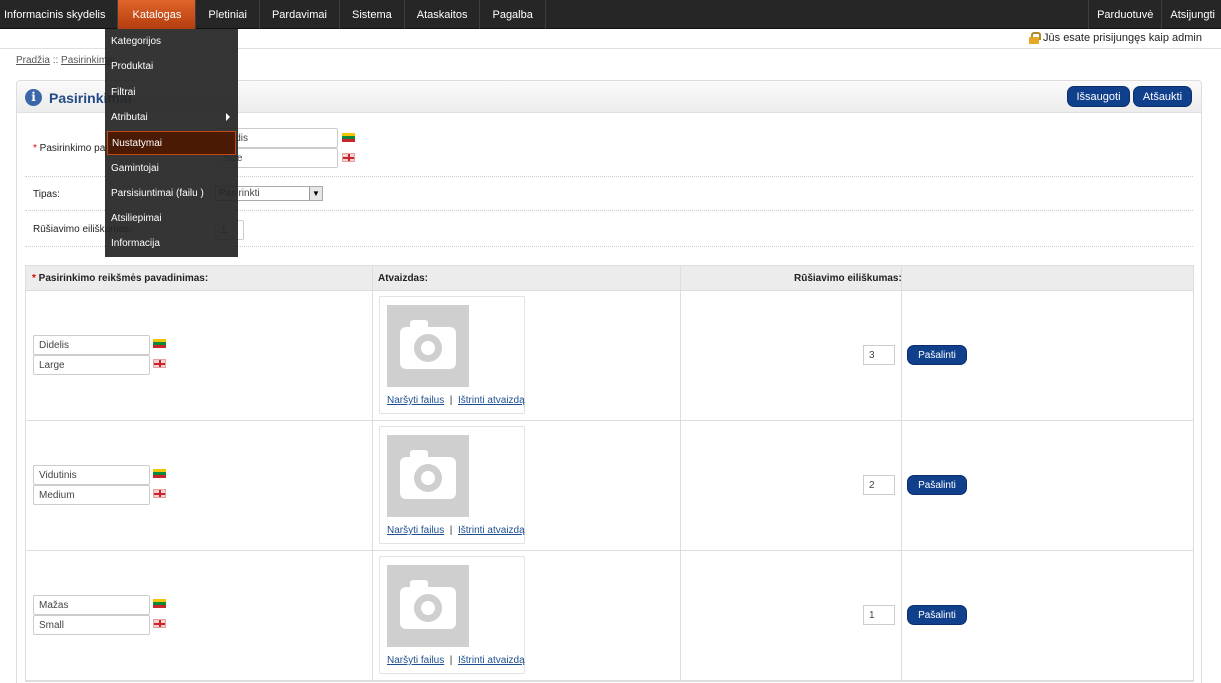  I want to click on nav-store: Parduotuvė, so click(1124, 14).